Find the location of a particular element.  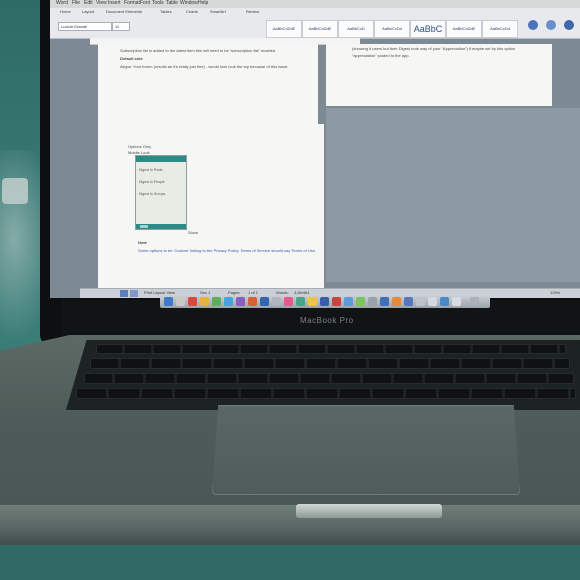

status-words-label: Words: is located at coordinates (282, 292).